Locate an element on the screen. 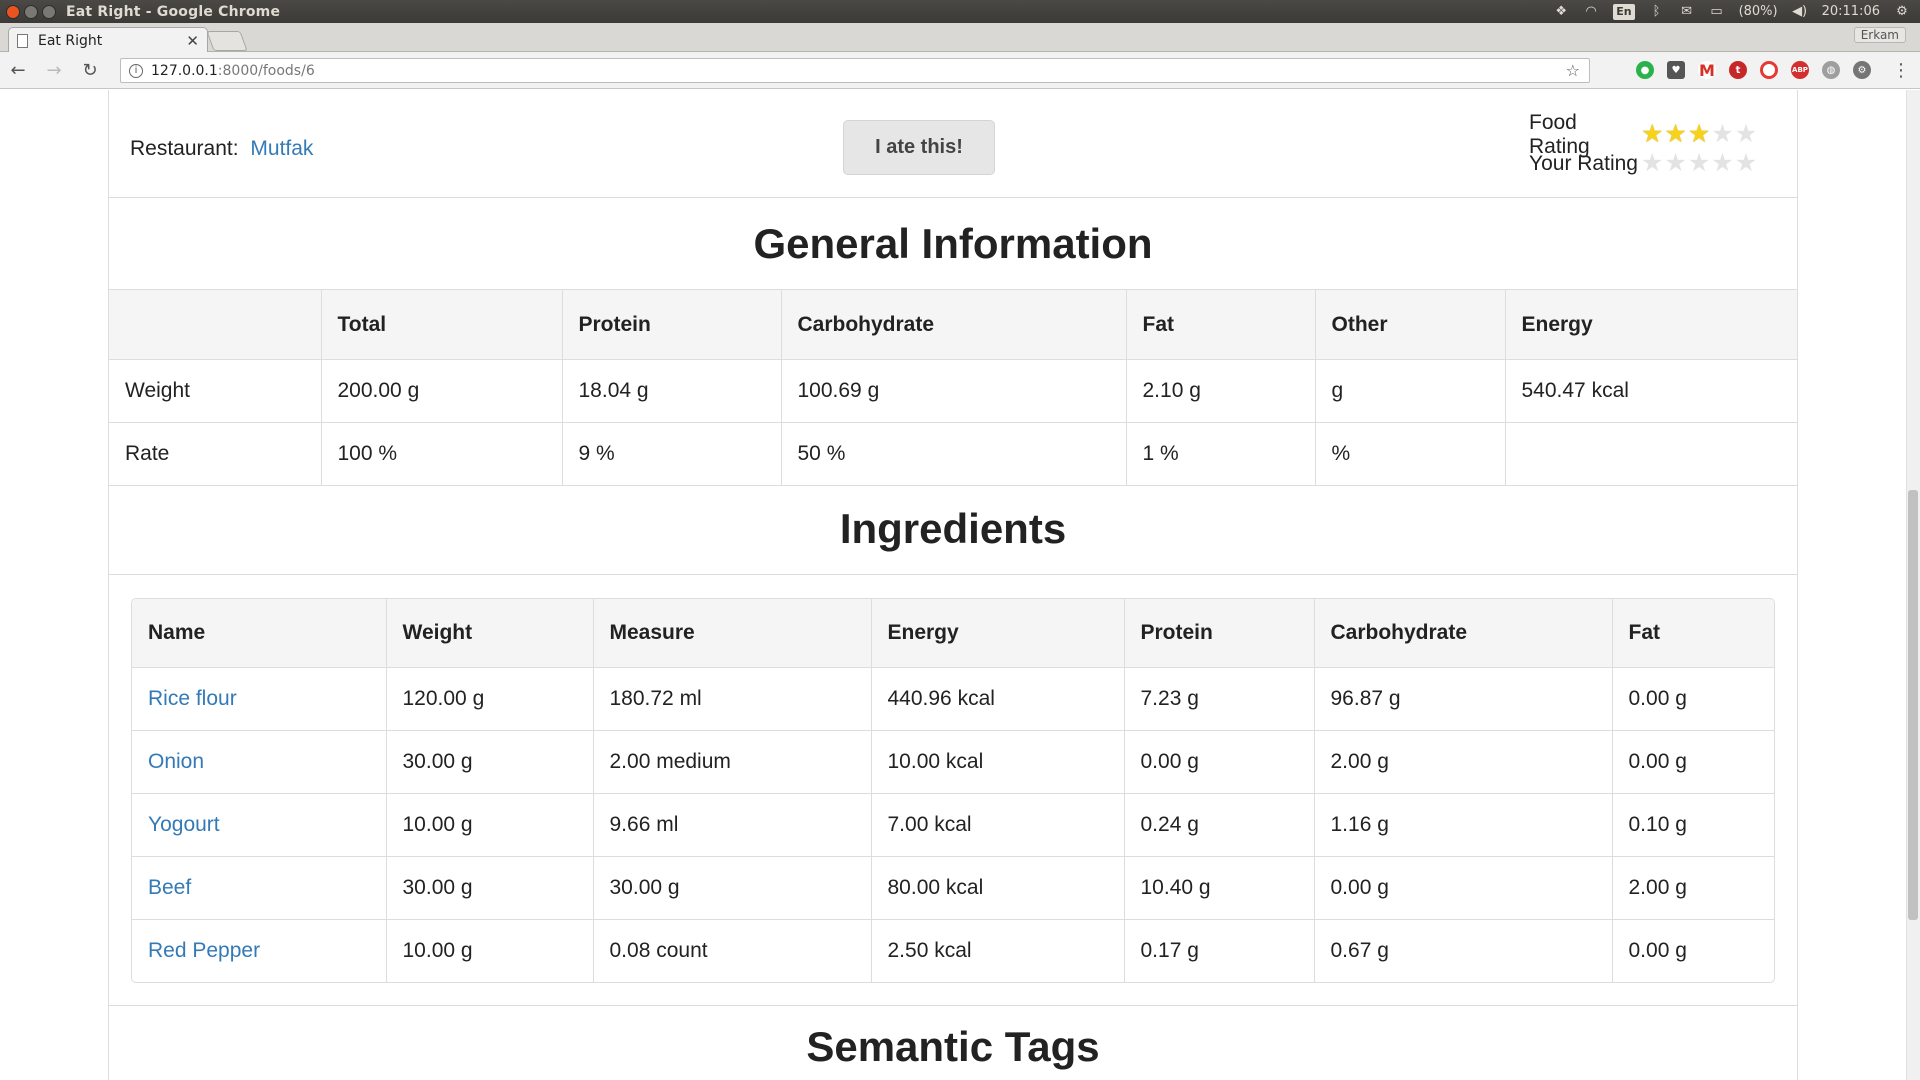 Image resolution: width=1920 pixels, height=1080 pixels. globe-icon: ◍ is located at coordinates (1831, 70).